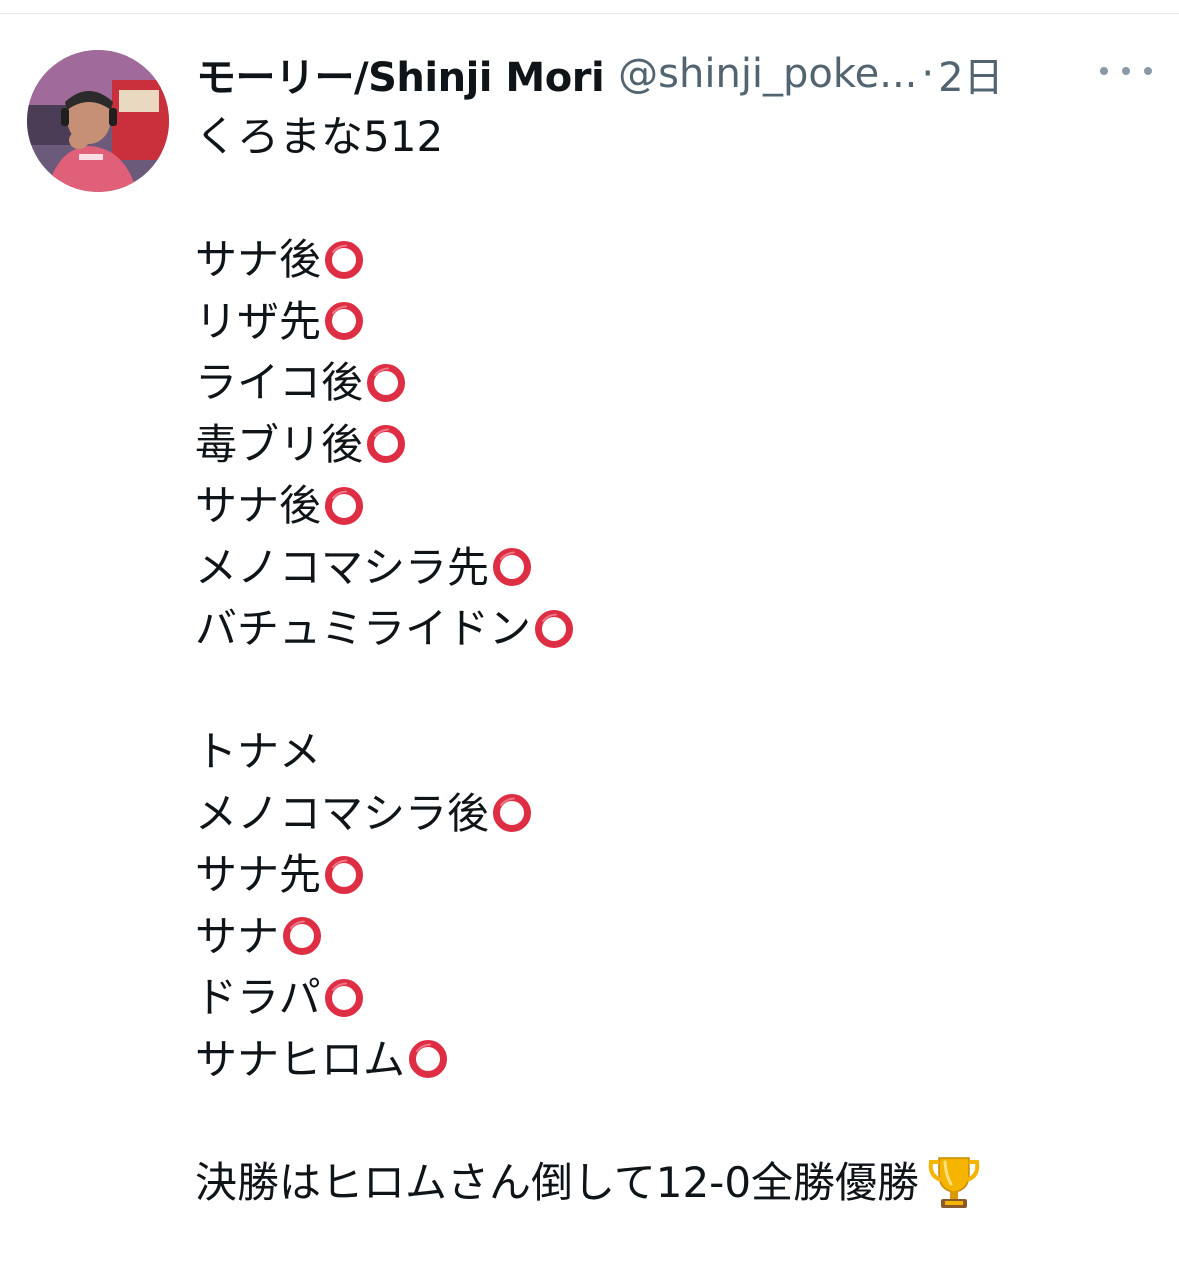 The image size is (1179, 1271). Describe the element at coordinates (665, 137) in the screenshot. I see `tweet-line: くろまな512` at that location.